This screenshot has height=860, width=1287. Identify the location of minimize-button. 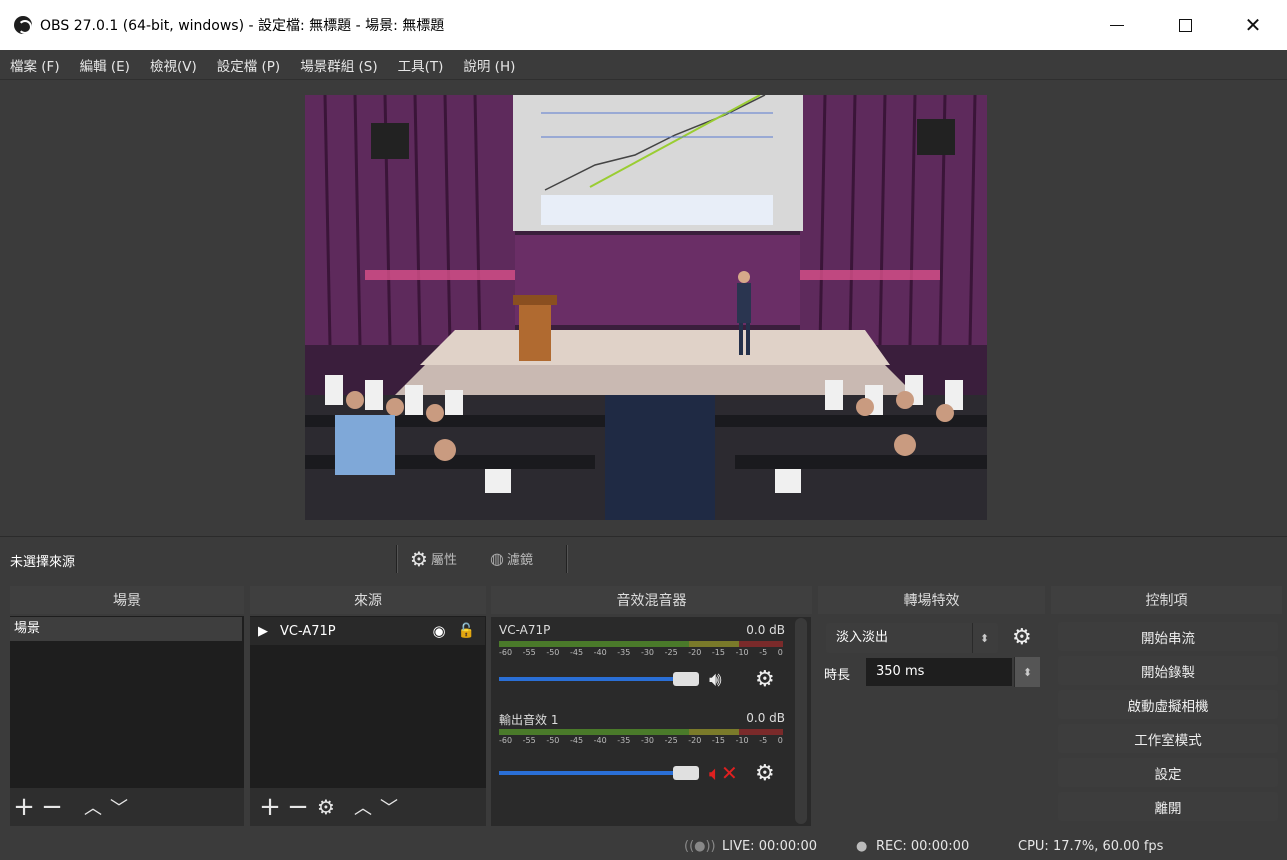
(1117, 25).